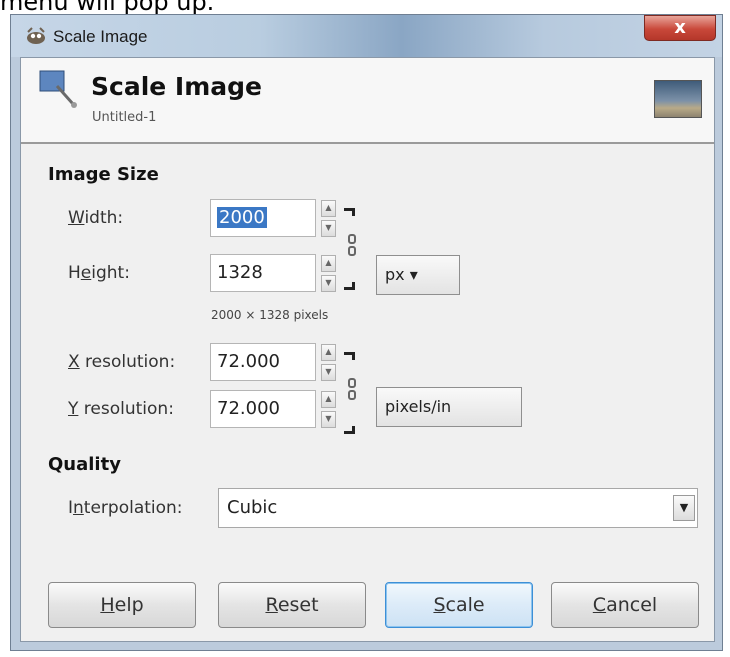 This screenshot has width=730, height=657. Describe the element at coordinates (107, 605) in the screenshot. I see `help-mnemonic: H` at that location.